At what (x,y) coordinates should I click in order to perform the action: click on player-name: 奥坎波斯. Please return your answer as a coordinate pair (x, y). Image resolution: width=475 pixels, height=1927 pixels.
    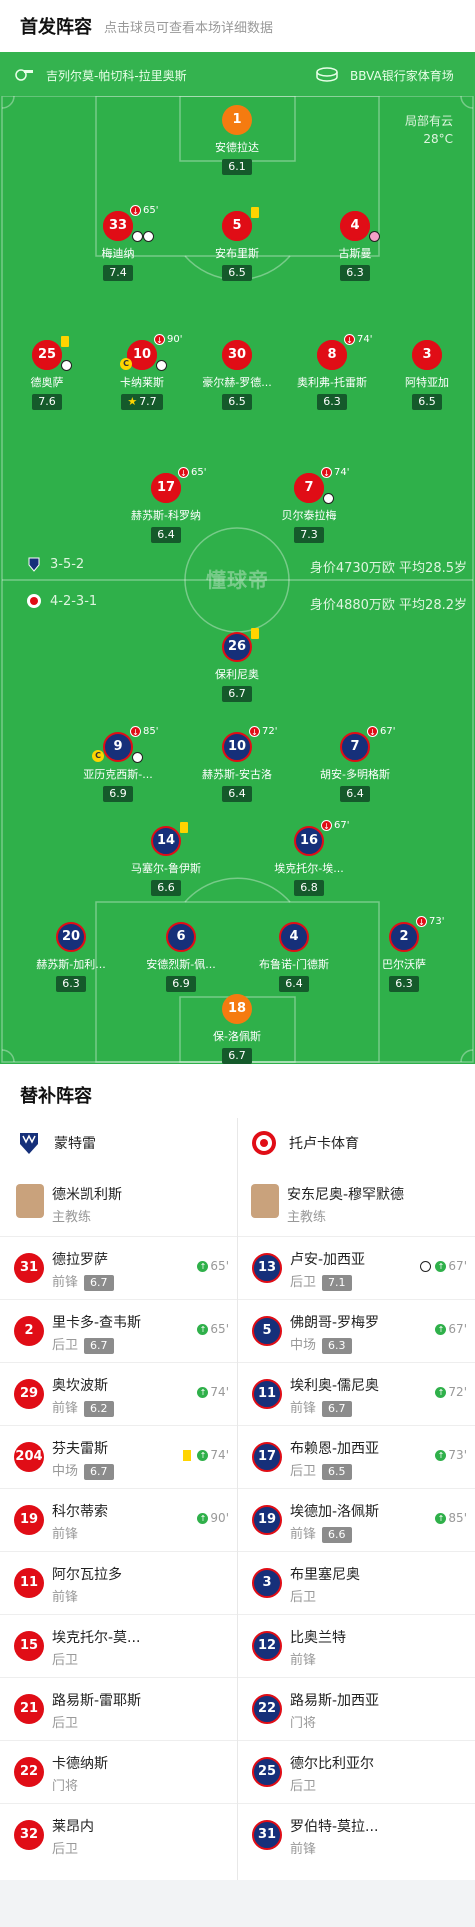
    Looking at the image, I should click on (80, 1386).